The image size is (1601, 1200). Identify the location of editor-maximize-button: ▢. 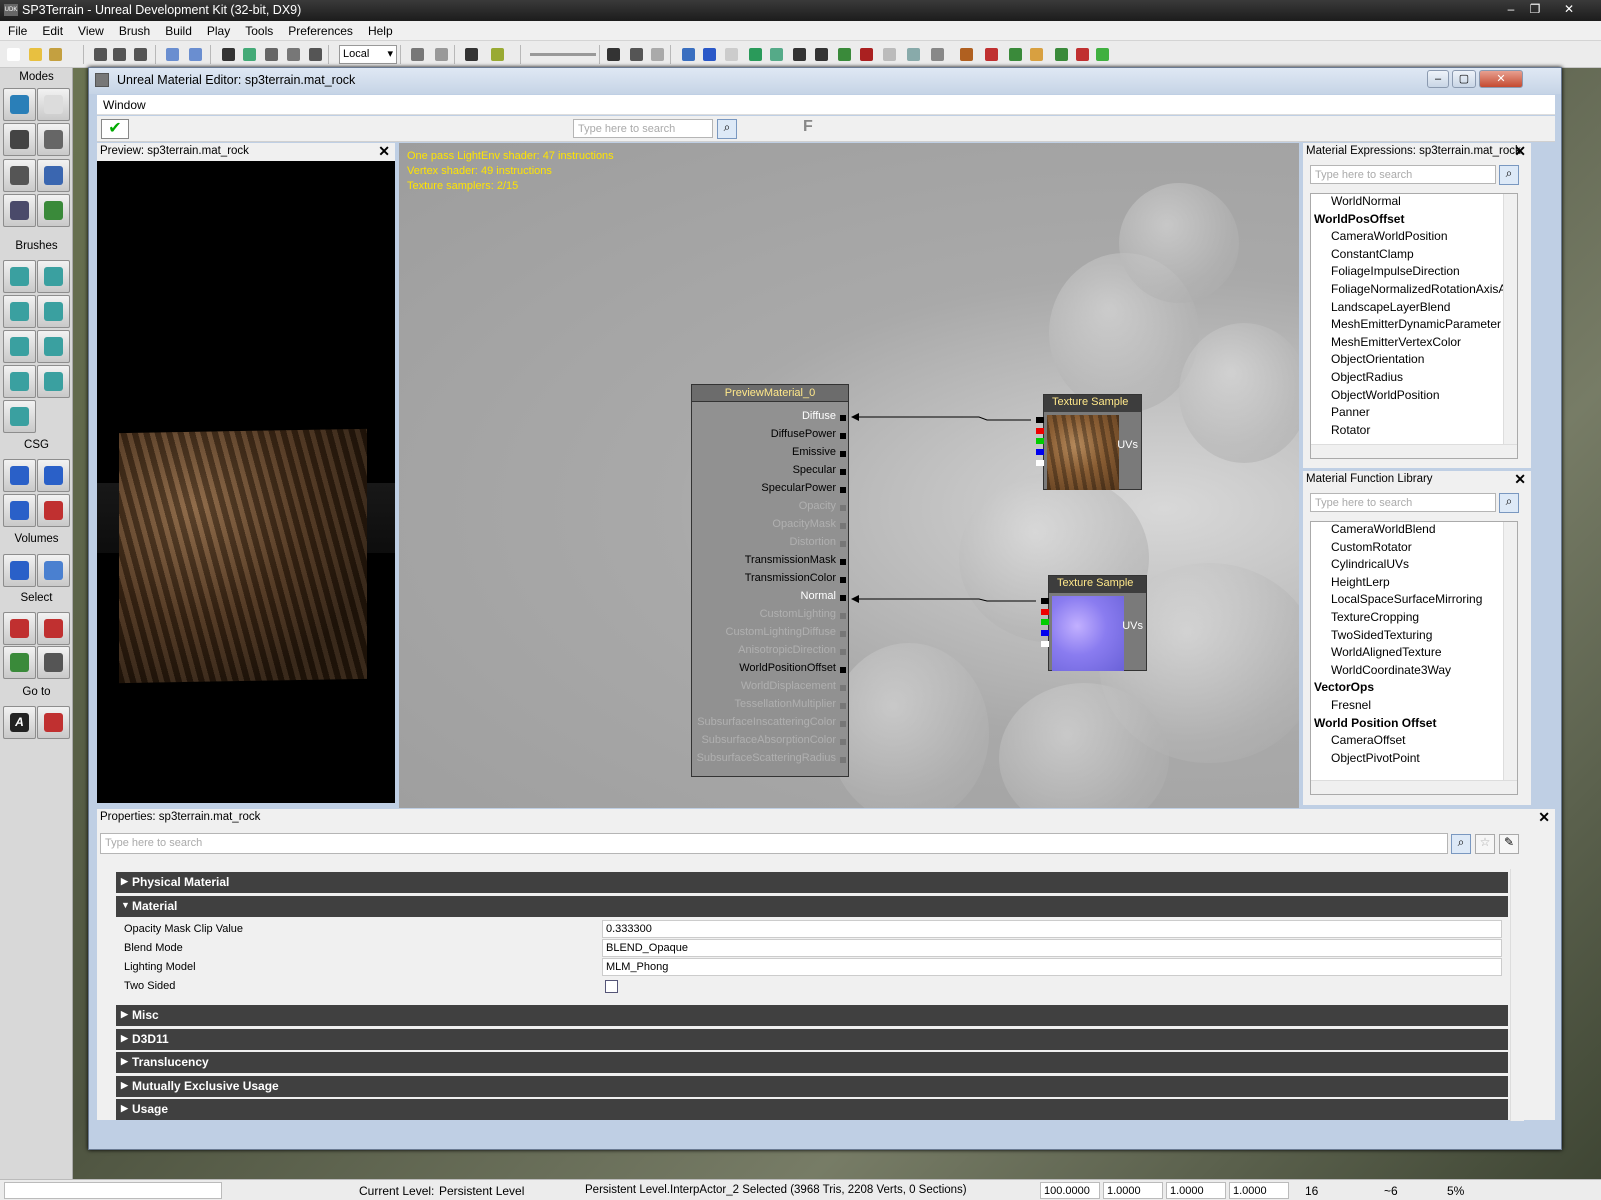
(1464, 79).